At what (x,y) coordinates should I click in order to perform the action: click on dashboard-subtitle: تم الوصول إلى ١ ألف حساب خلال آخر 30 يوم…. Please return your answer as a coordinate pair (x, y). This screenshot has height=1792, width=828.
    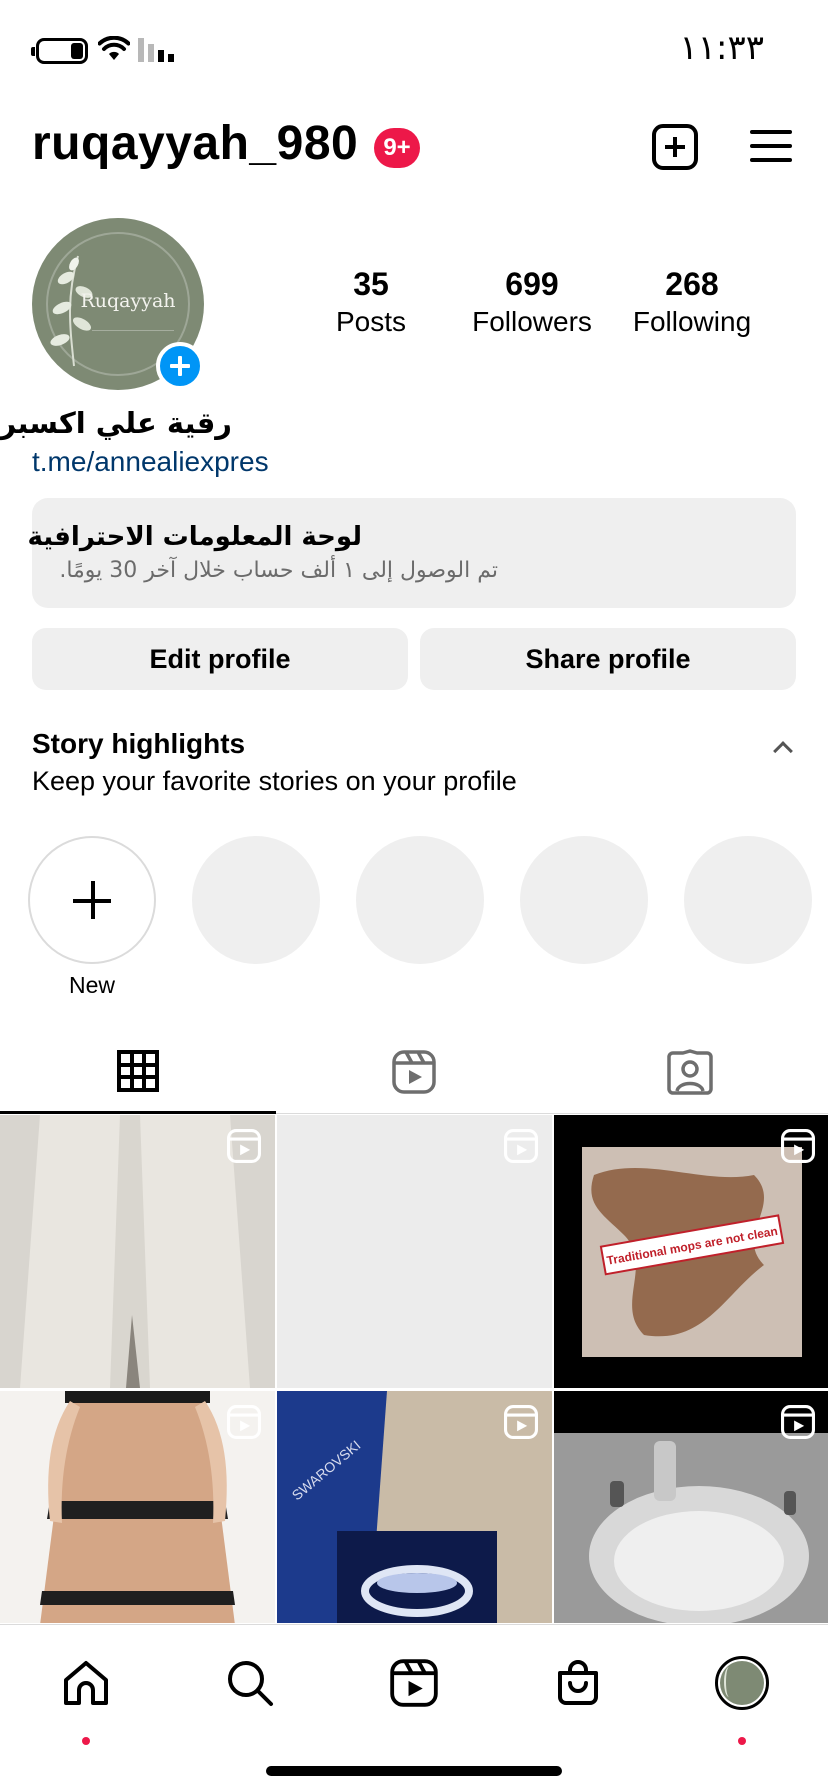
    Looking at the image, I should click on (278, 570).